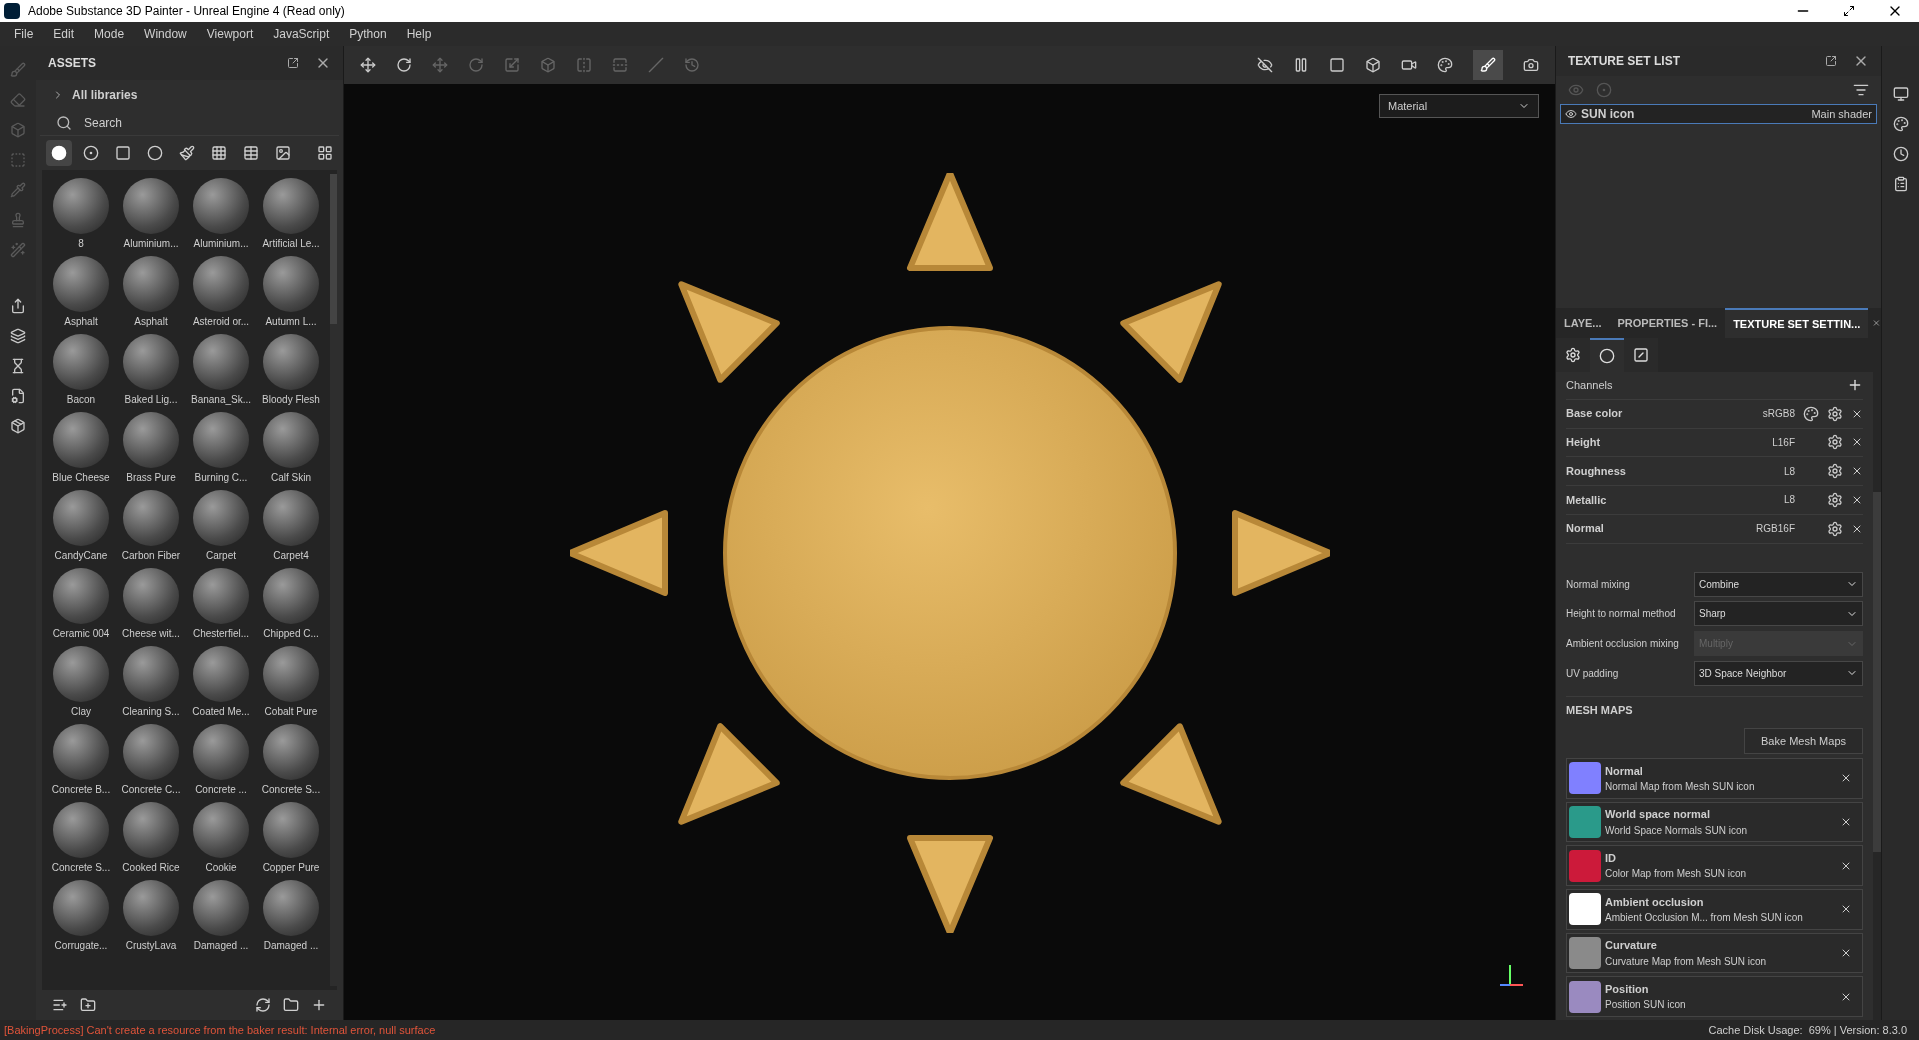  What do you see at coordinates (64, 34) in the screenshot?
I see `menu-item: Edit` at bounding box center [64, 34].